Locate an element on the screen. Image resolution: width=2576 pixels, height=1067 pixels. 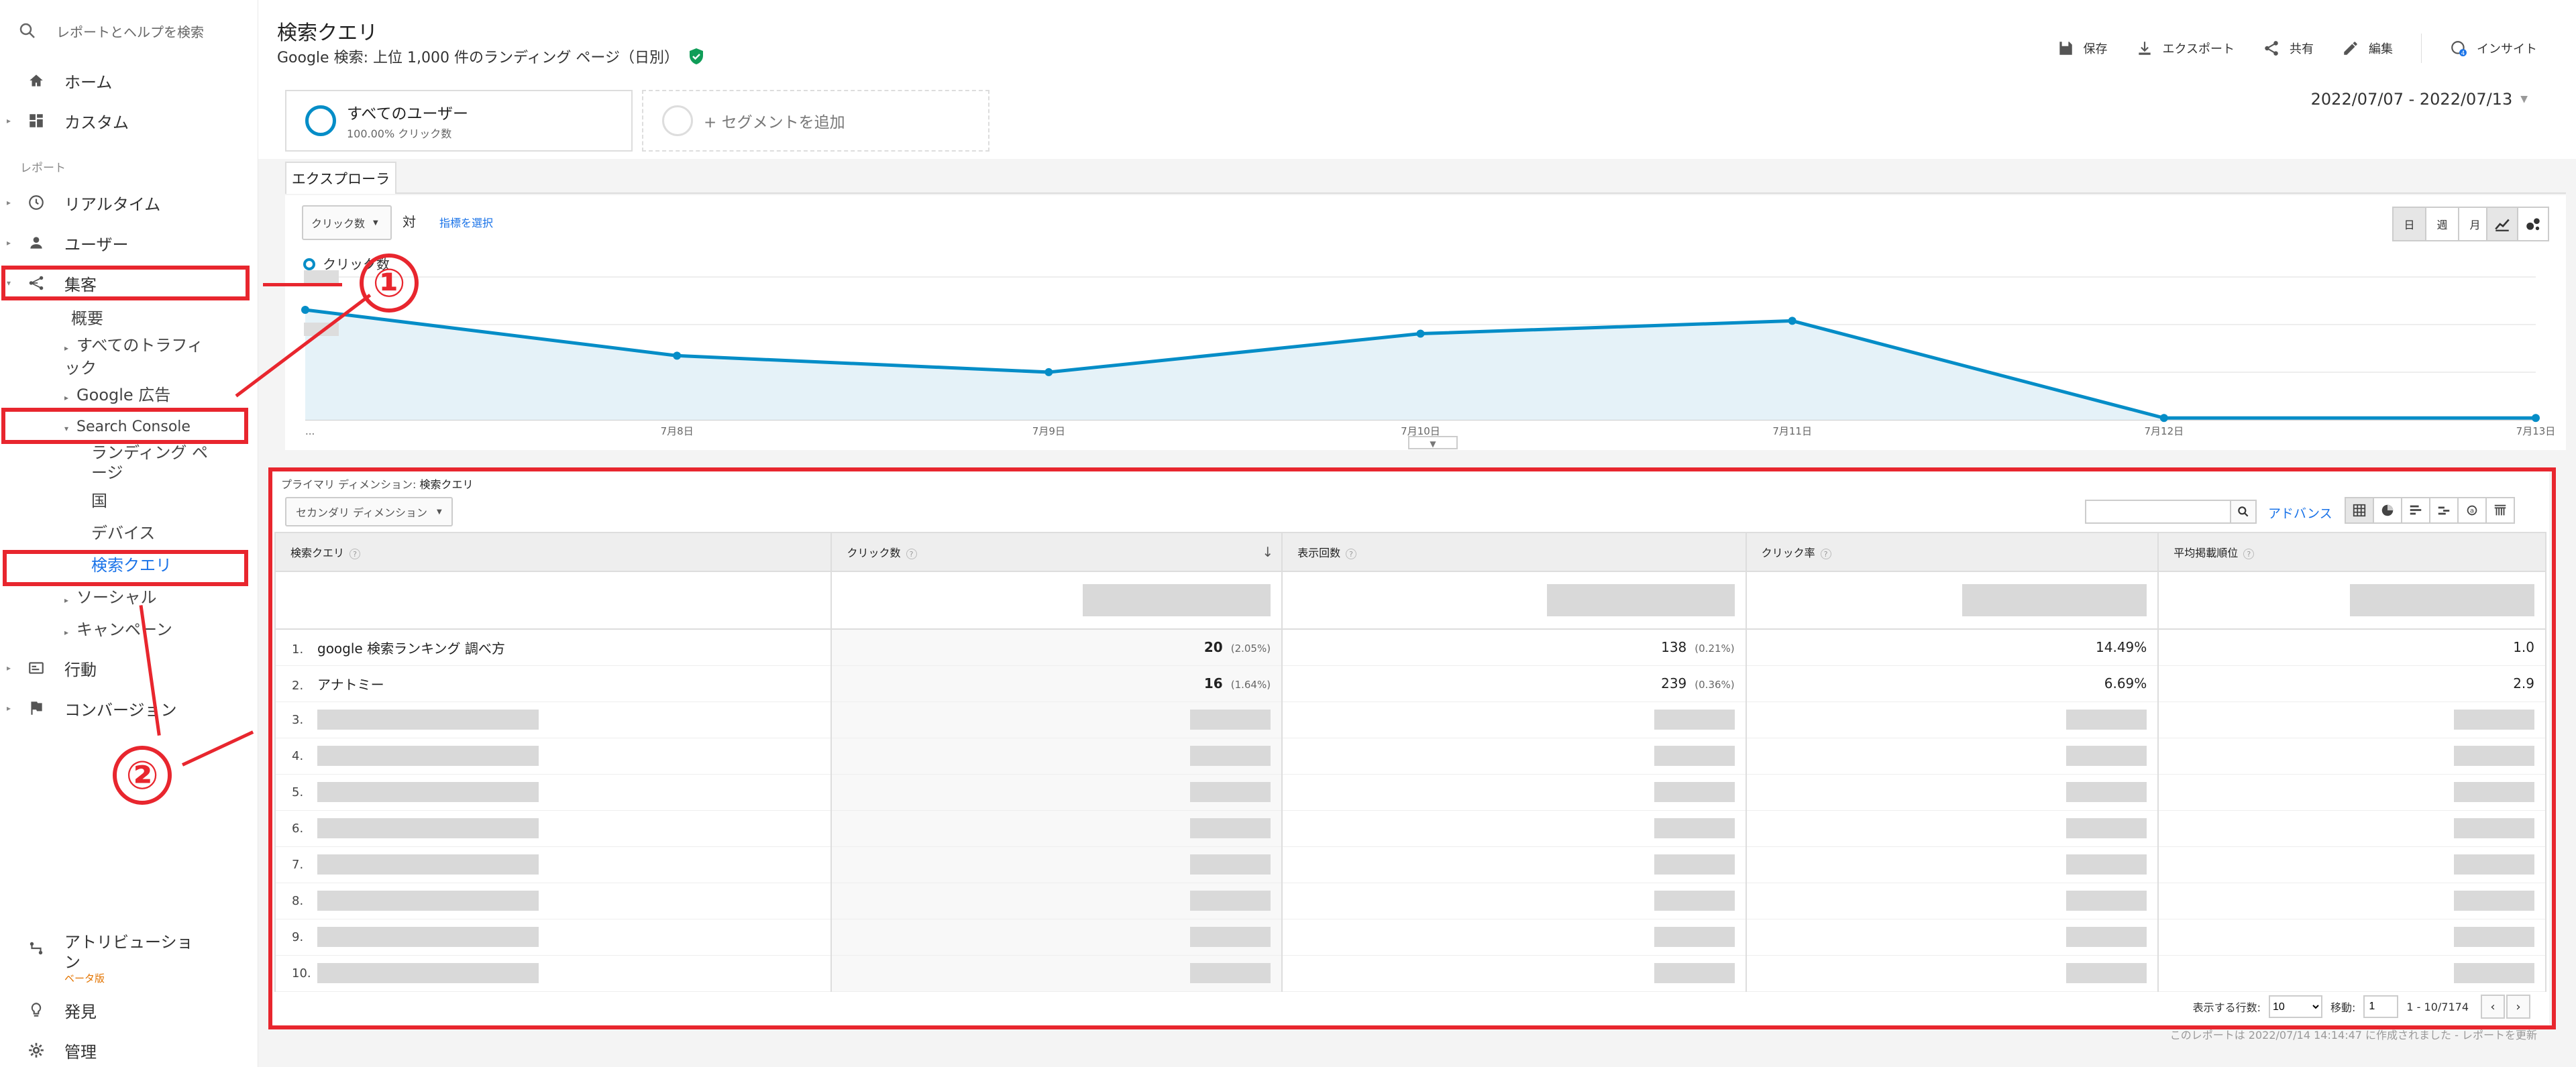
svg-text: 4 is located at coordinates (2463, 53).